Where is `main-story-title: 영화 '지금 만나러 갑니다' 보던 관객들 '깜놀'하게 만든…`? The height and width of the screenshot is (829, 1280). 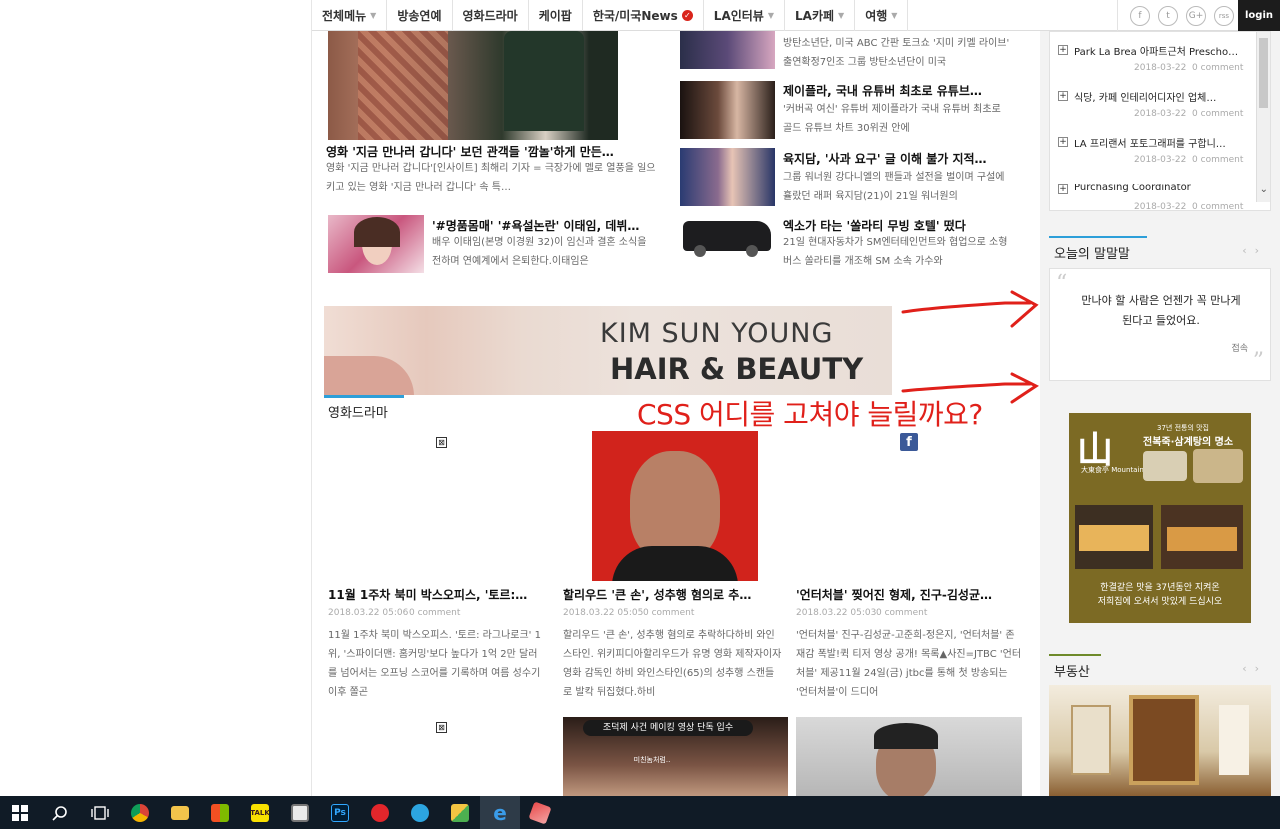 main-story-title: 영화 '지금 만나러 갑니다' 보던 관객들 '깜놀'하게 만든… is located at coordinates (491, 151).